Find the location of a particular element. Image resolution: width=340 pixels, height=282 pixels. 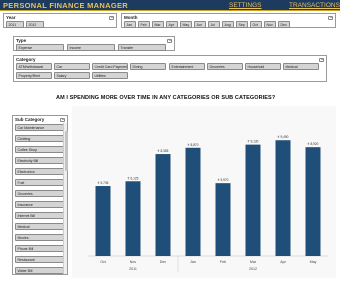

subcategory-slicer-title: Sub Category is located at coordinates (30, 119).